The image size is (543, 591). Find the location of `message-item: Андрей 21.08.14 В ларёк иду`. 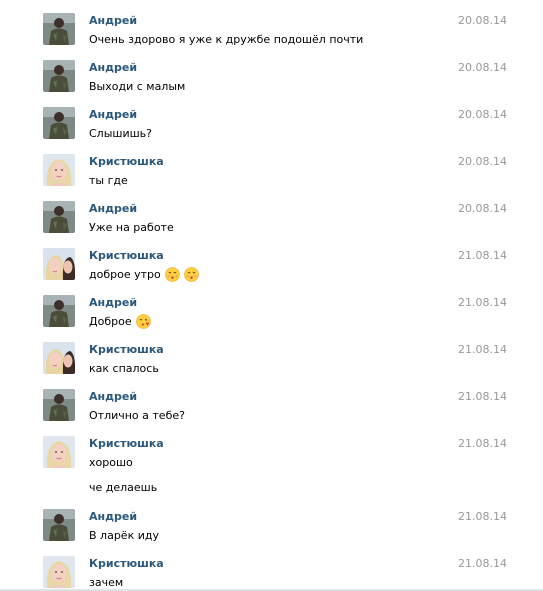

message-item: Андрей 21.08.14 В ларёк иду is located at coordinates (265, 528).